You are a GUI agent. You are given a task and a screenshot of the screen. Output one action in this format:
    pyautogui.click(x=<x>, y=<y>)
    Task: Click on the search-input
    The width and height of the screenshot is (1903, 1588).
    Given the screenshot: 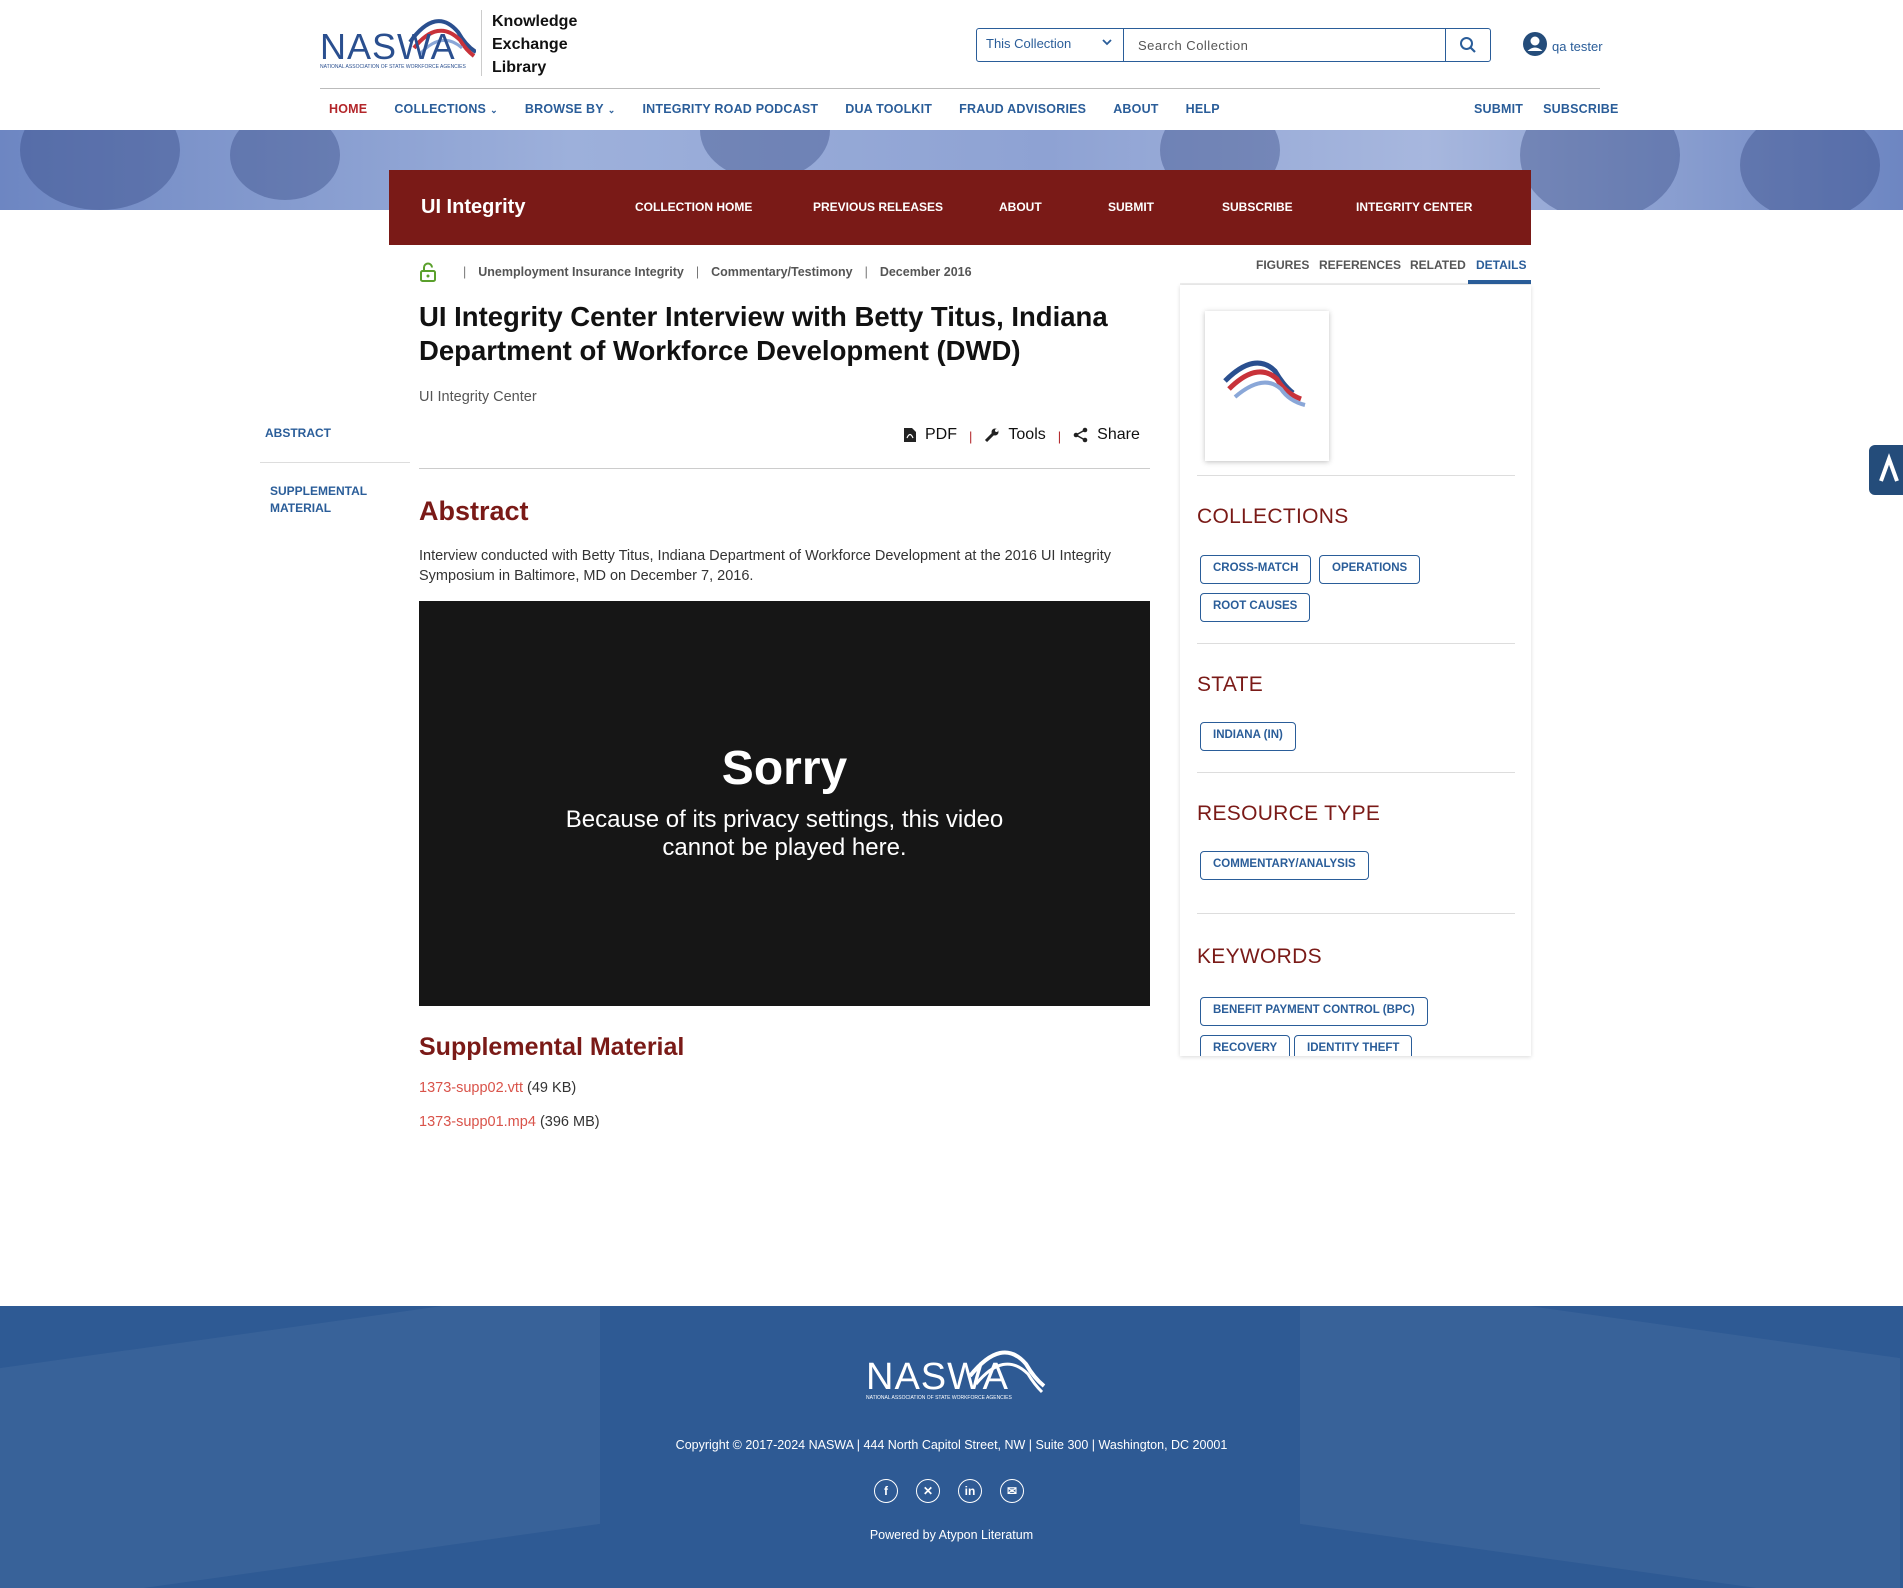 What is the action you would take?
    pyautogui.click(x=1284, y=45)
    